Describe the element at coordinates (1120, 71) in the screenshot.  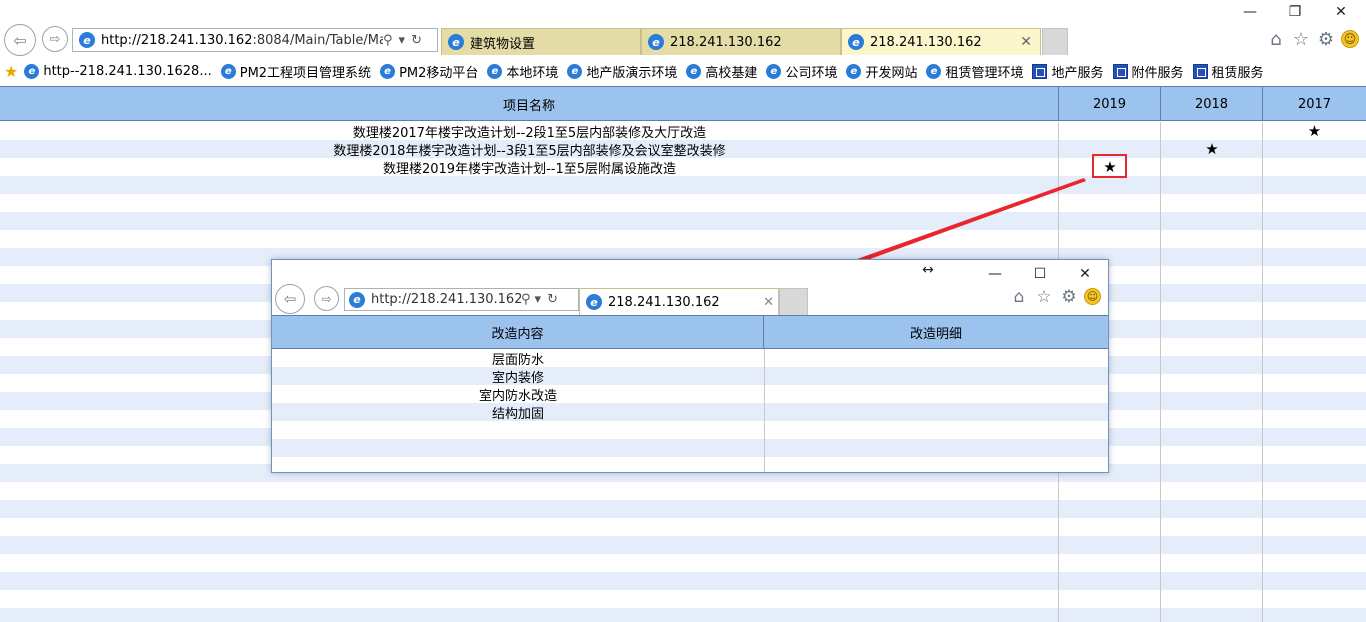
I see `service-grid-icon` at that location.